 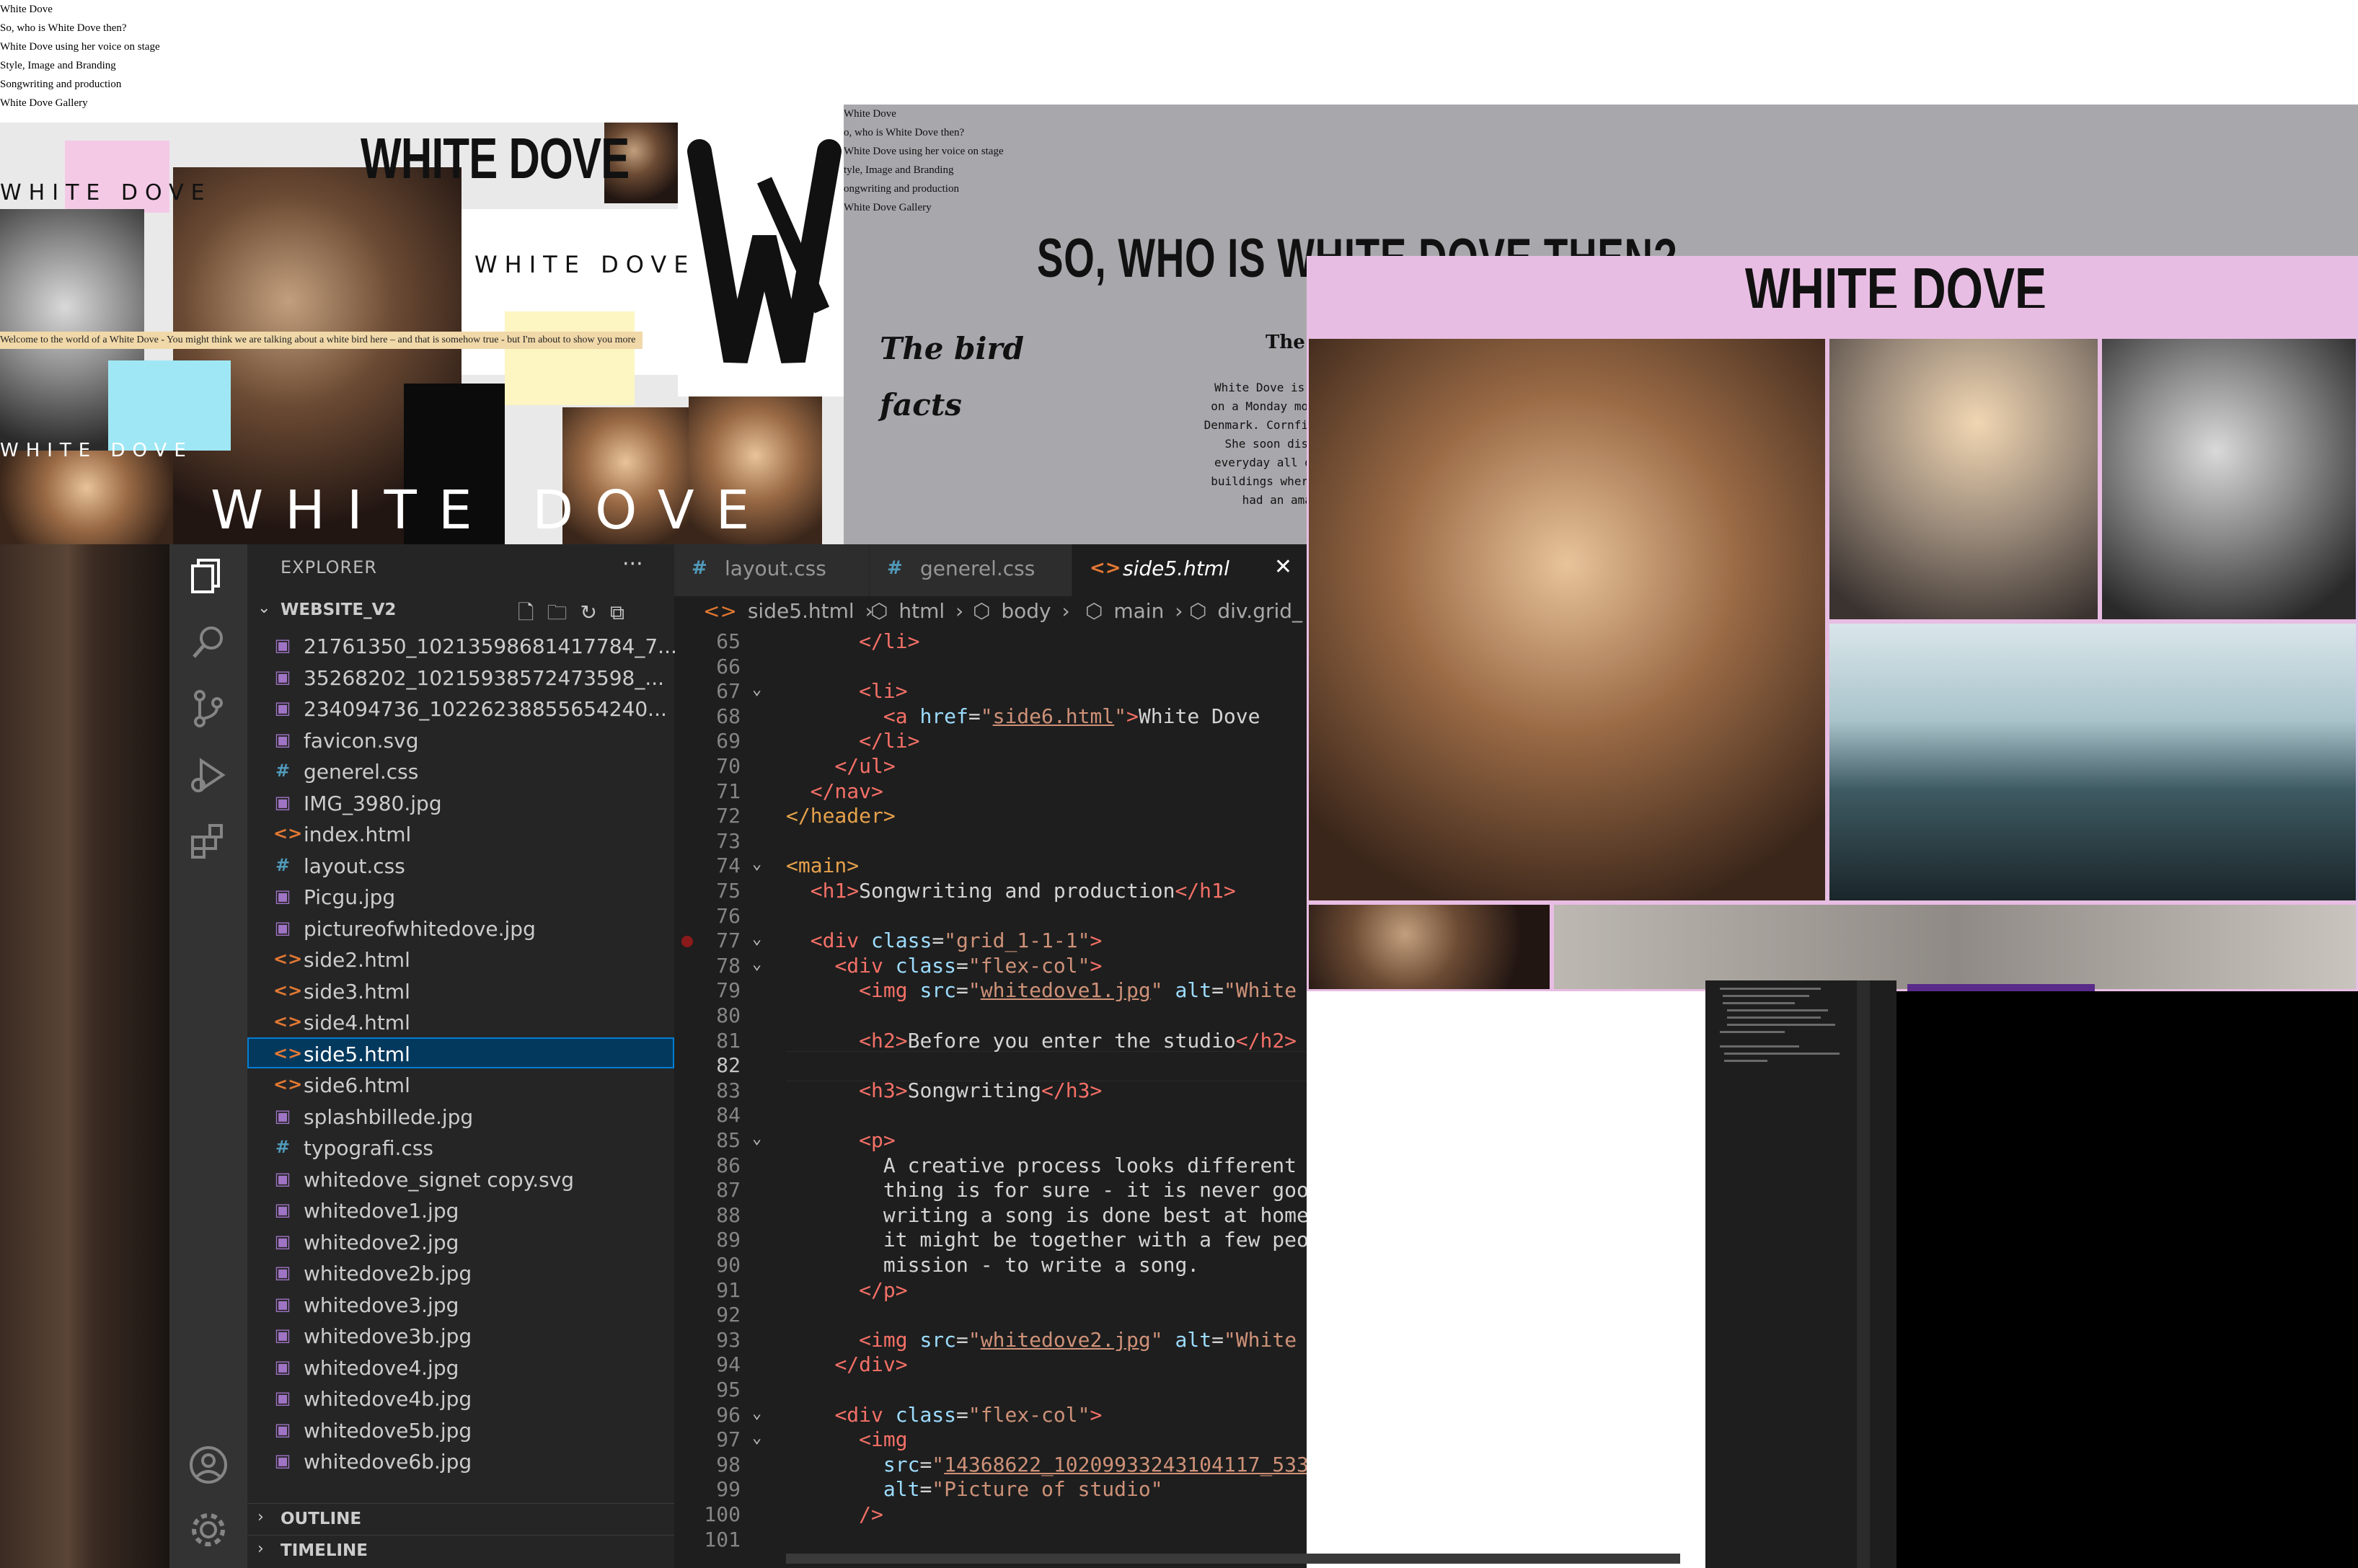 I want to click on file-item: ▣ whitedove6b.jpg, so click(x=460, y=1460).